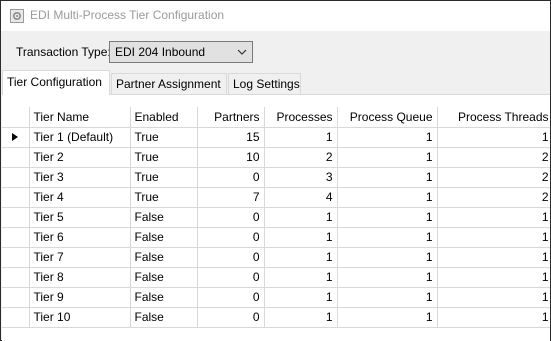 This screenshot has width=551, height=341. What do you see at coordinates (160, 52) in the screenshot?
I see `transaction-type-value: EDI 204 Inbound` at bounding box center [160, 52].